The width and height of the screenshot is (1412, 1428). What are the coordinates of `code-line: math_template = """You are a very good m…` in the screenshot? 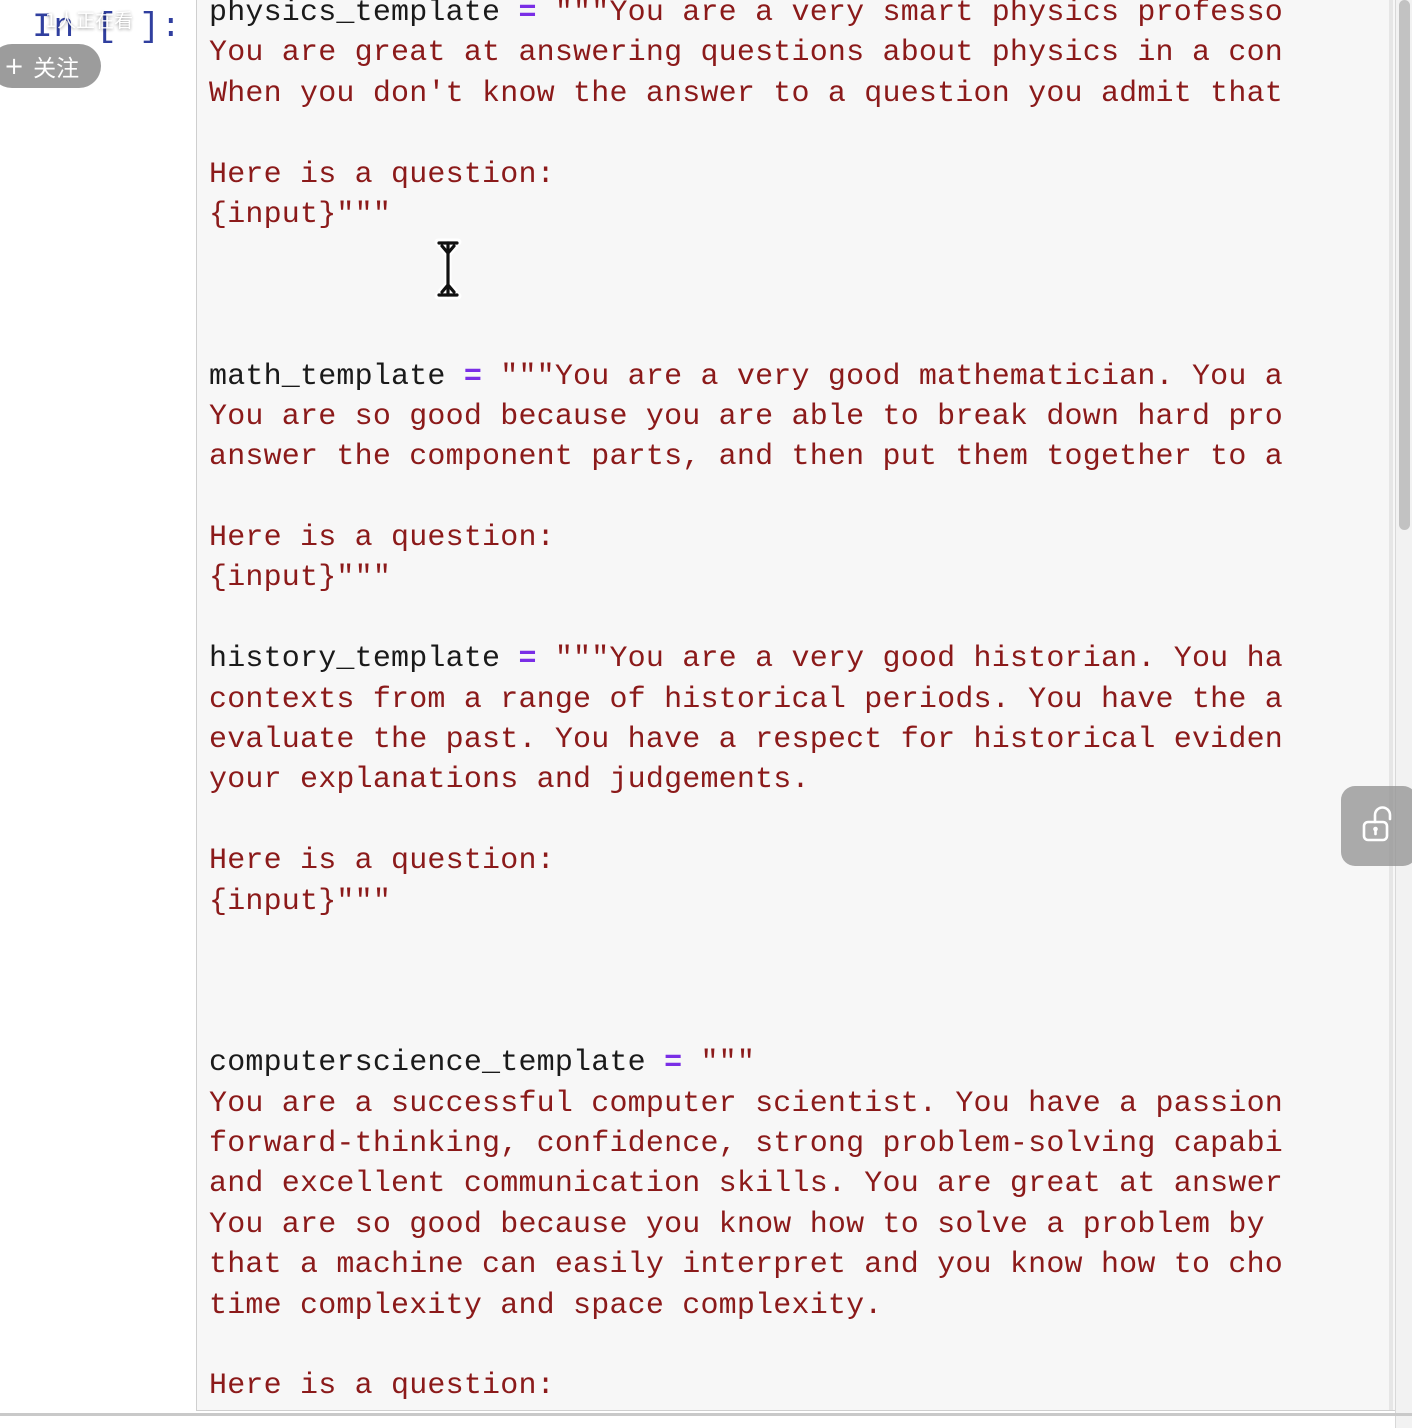 It's located at (810, 377).